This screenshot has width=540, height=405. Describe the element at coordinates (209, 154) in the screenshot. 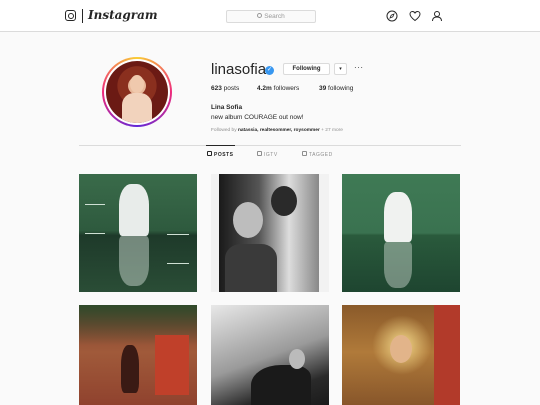

I see `grid-icon` at that location.